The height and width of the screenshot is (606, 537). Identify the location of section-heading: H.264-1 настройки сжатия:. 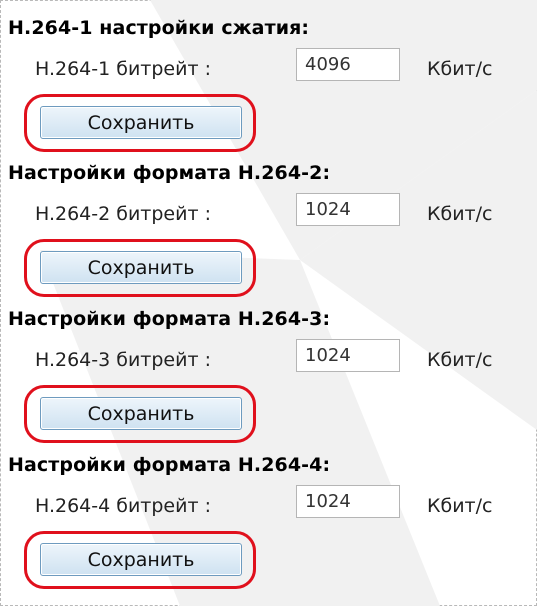
(159, 28).